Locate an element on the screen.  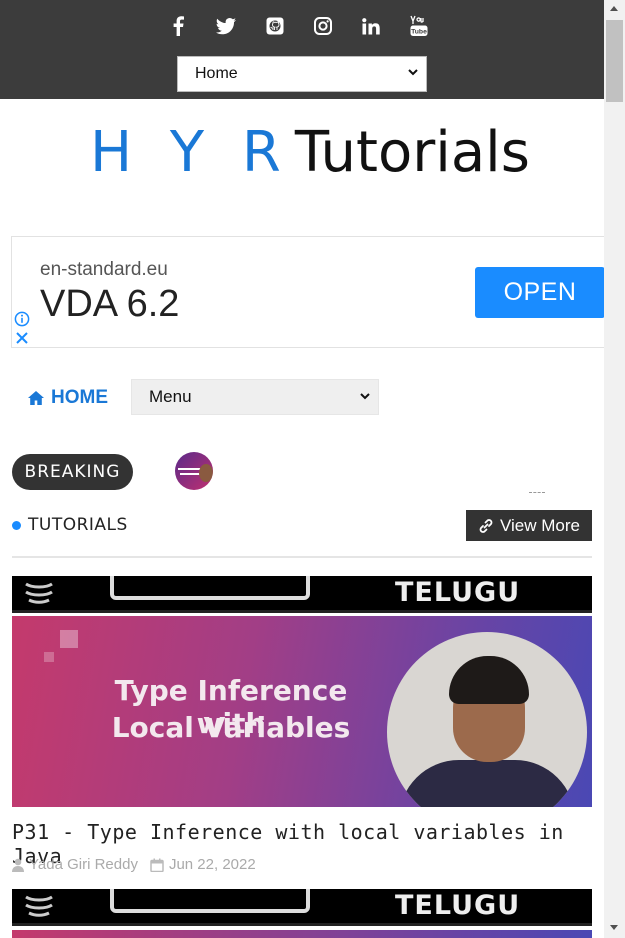
home-icon is located at coordinates (36, 398).